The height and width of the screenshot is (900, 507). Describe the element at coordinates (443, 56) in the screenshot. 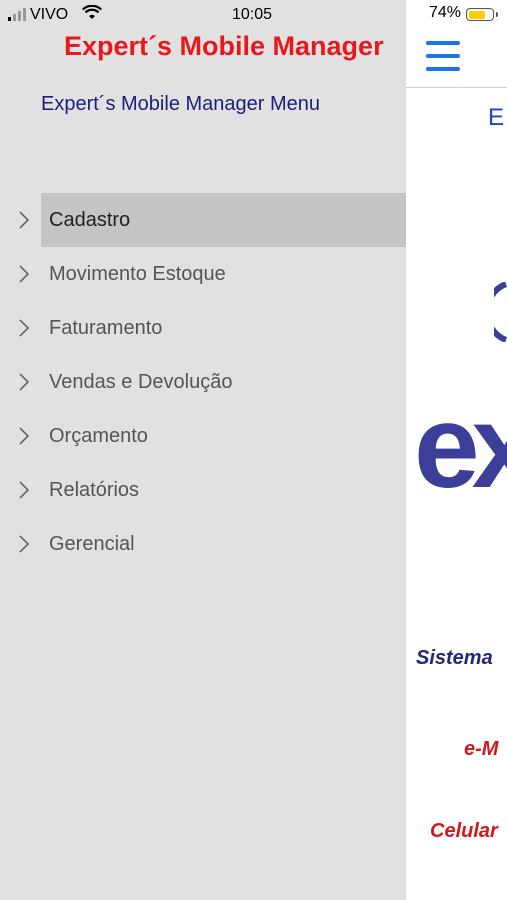

I see `hamburger-menu-icon` at that location.